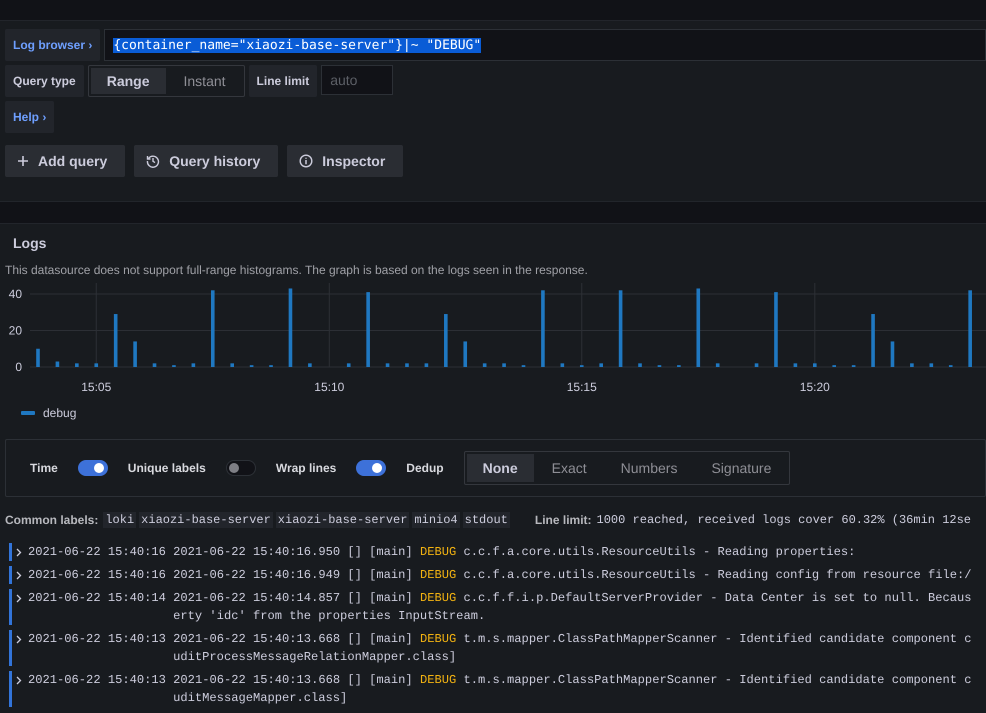  Describe the element at coordinates (345, 161) in the screenshot. I see `action-button: Inspector` at that location.